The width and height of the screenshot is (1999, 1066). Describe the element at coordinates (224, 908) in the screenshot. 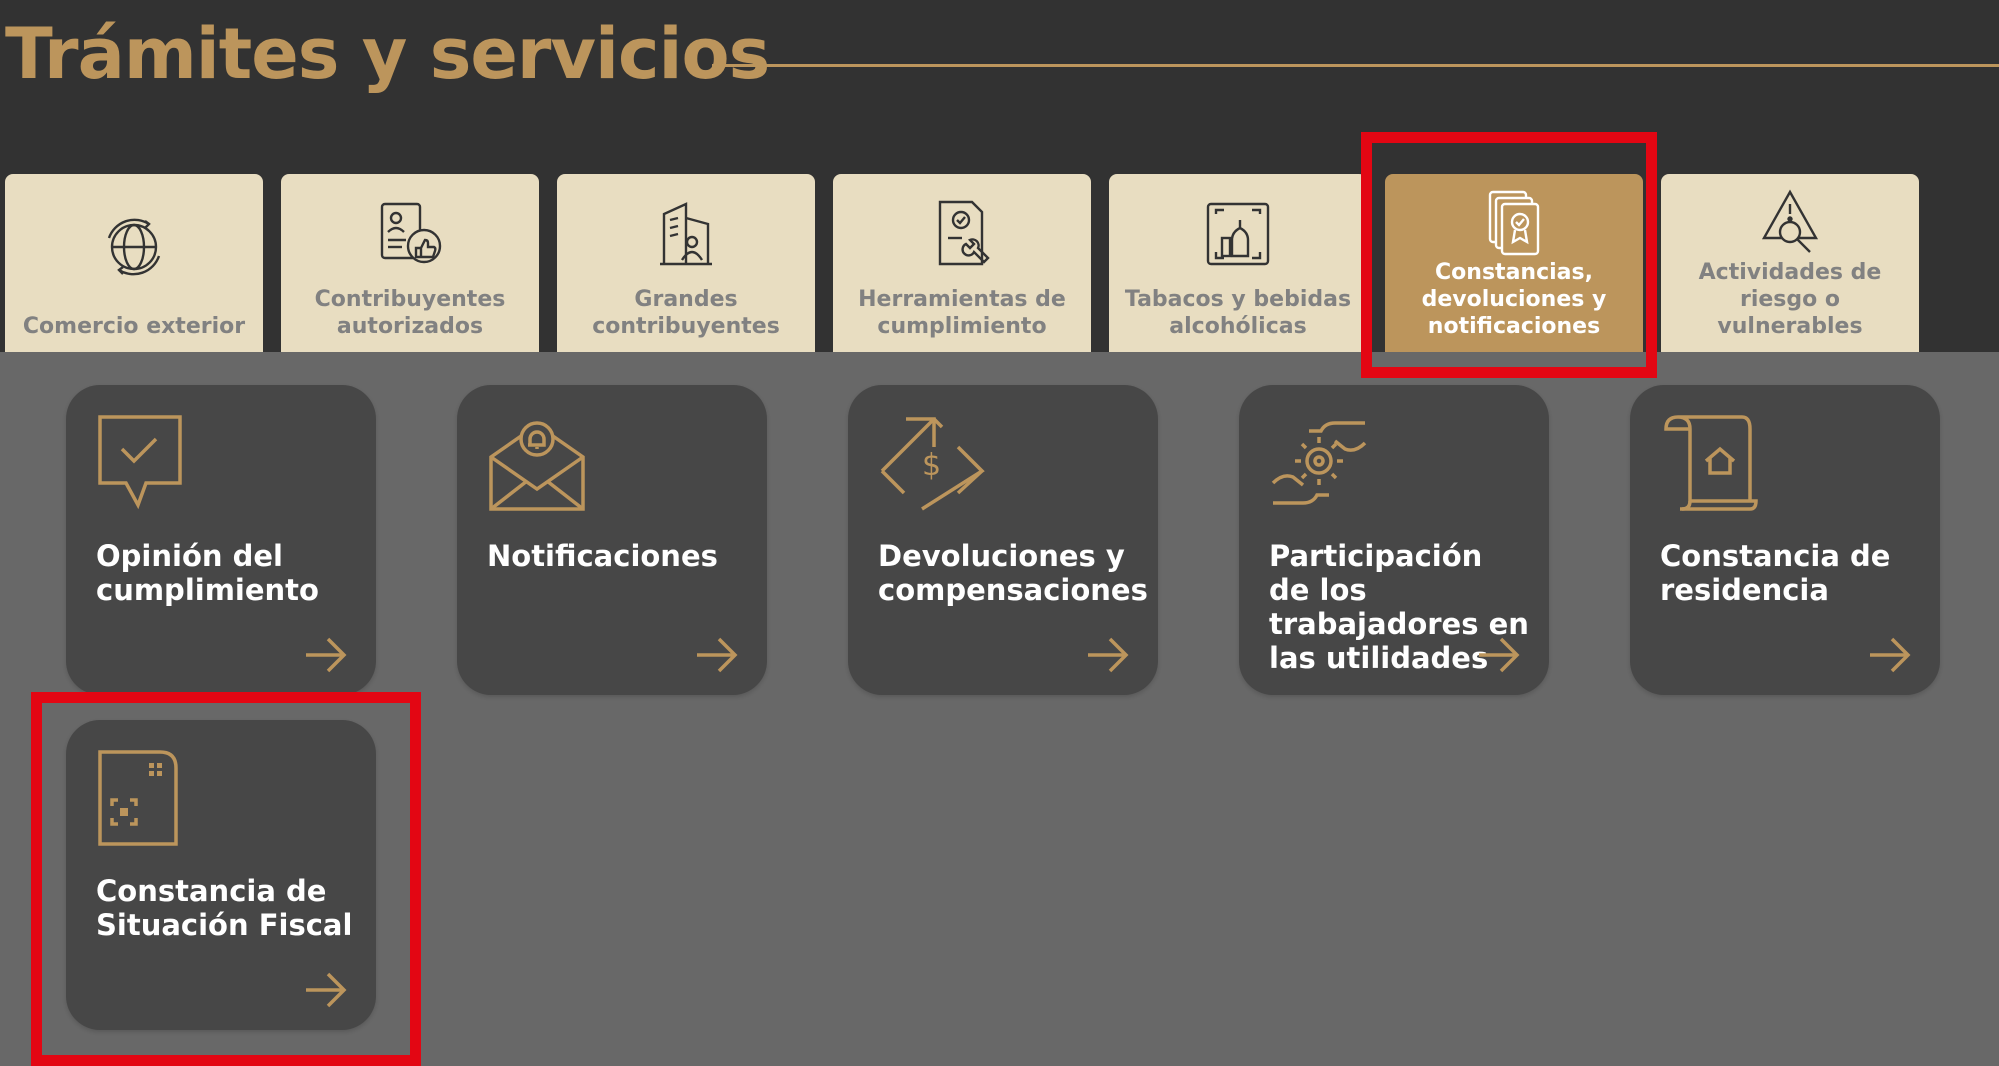

I see `card-title: Constancia de Situación Fiscal` at that location.